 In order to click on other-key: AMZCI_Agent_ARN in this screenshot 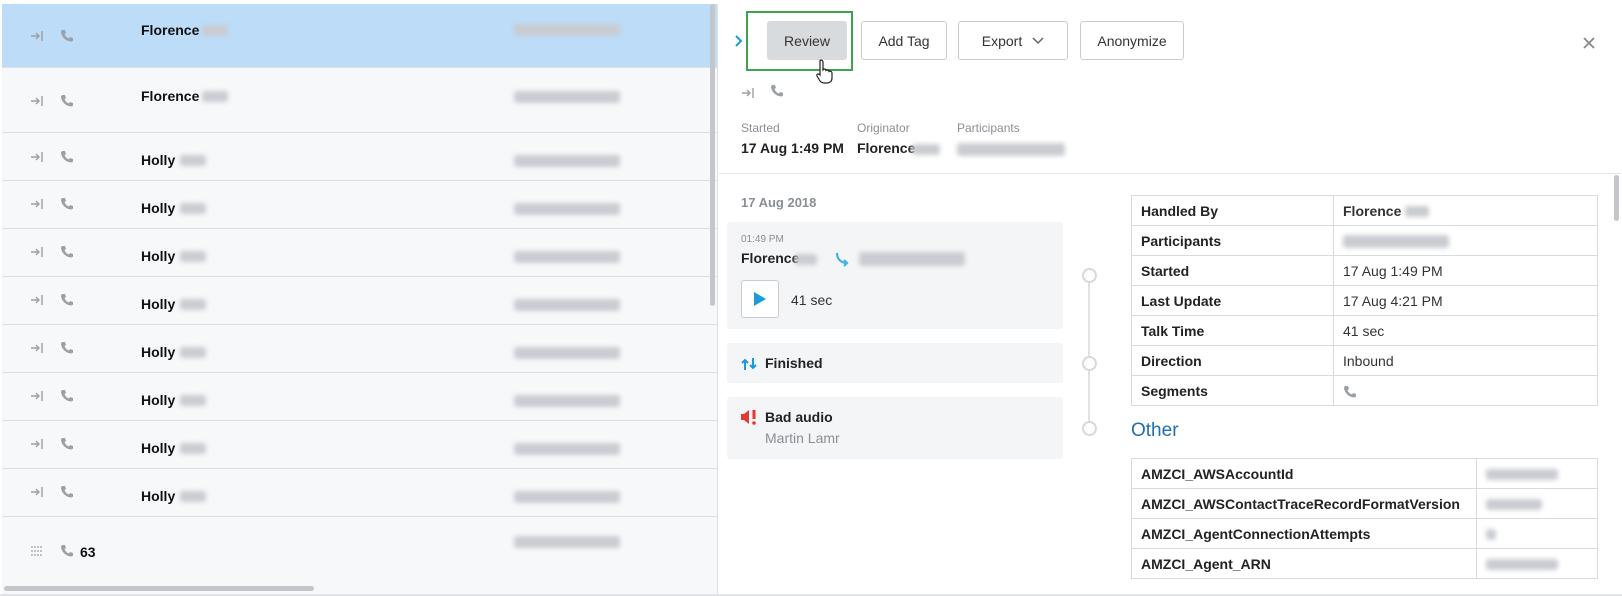, I will do `click(1304, 563)`.